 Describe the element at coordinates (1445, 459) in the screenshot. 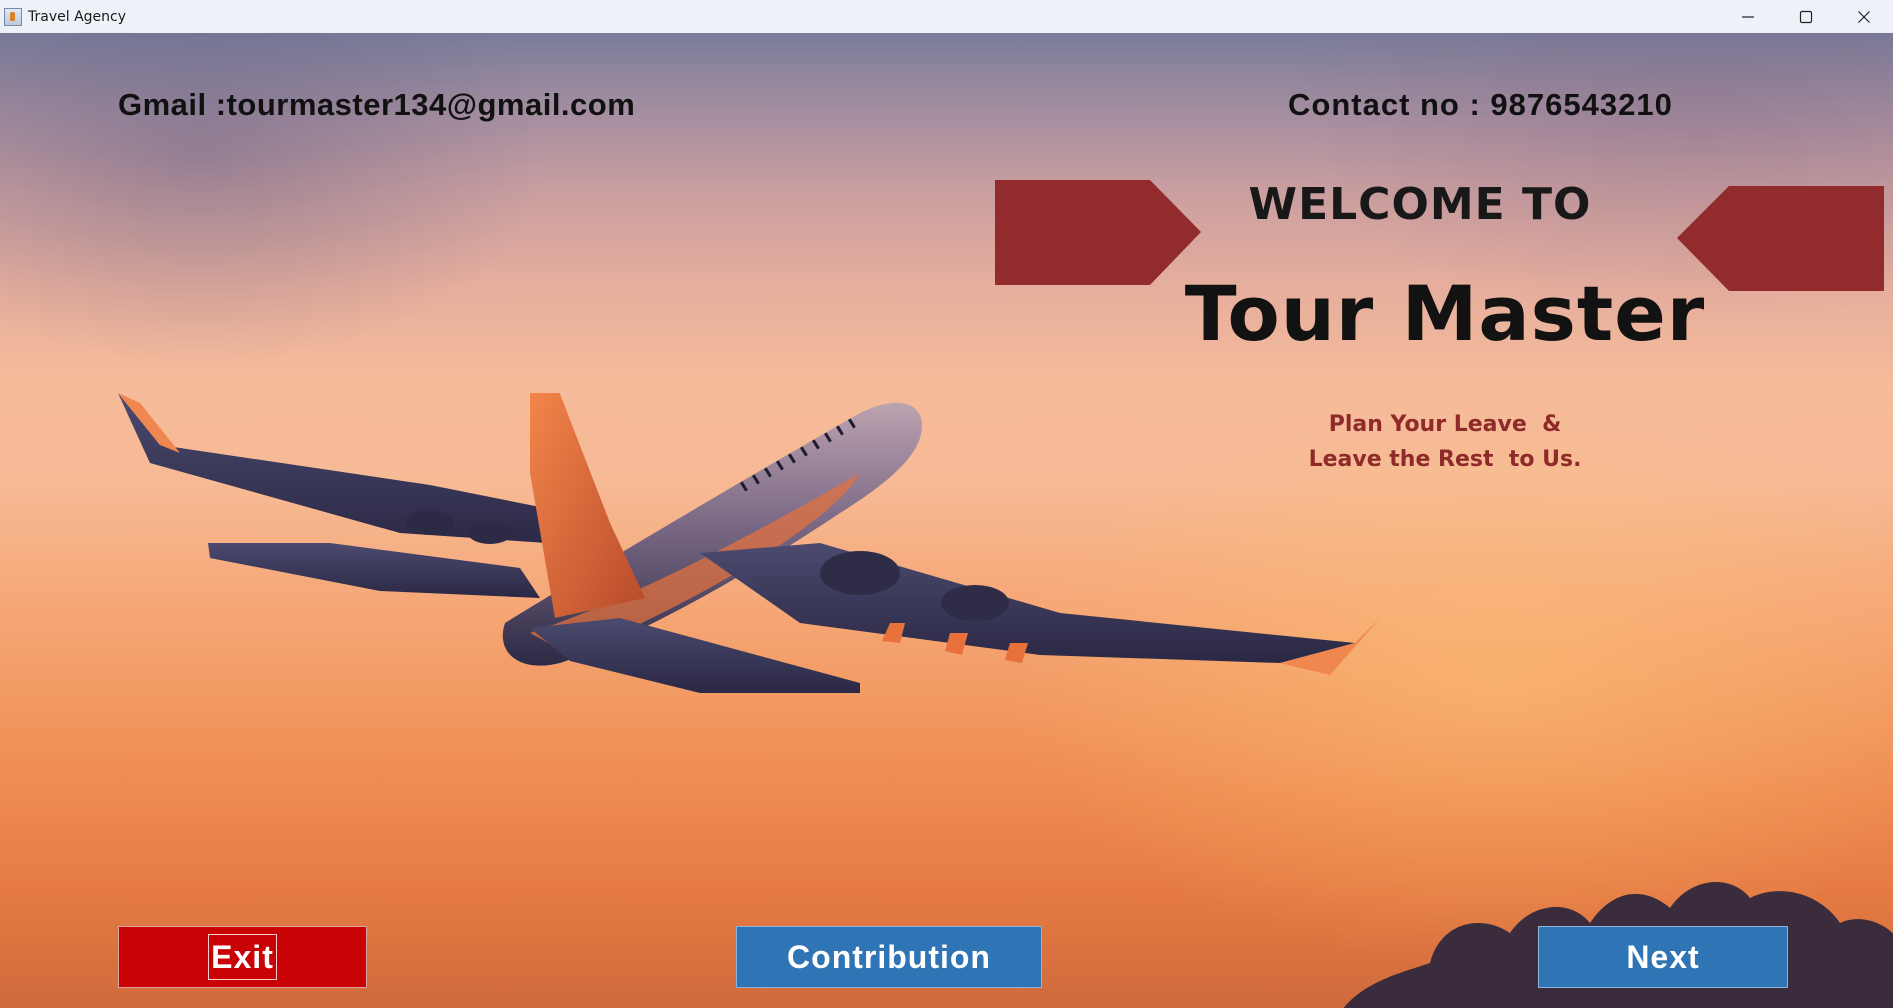

I see `tagline-line-2: Leave the Rest to Us.` at that location.